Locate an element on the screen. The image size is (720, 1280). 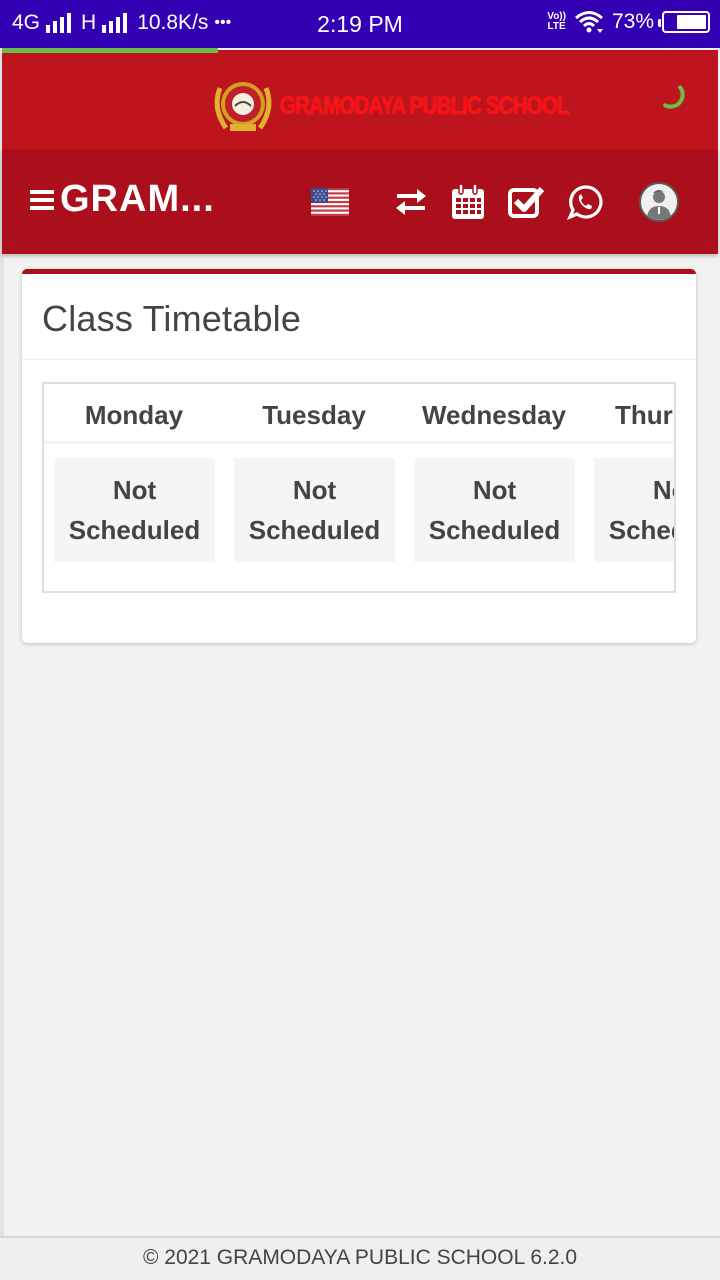
wifi-icon is located at coordinates (589, 22).